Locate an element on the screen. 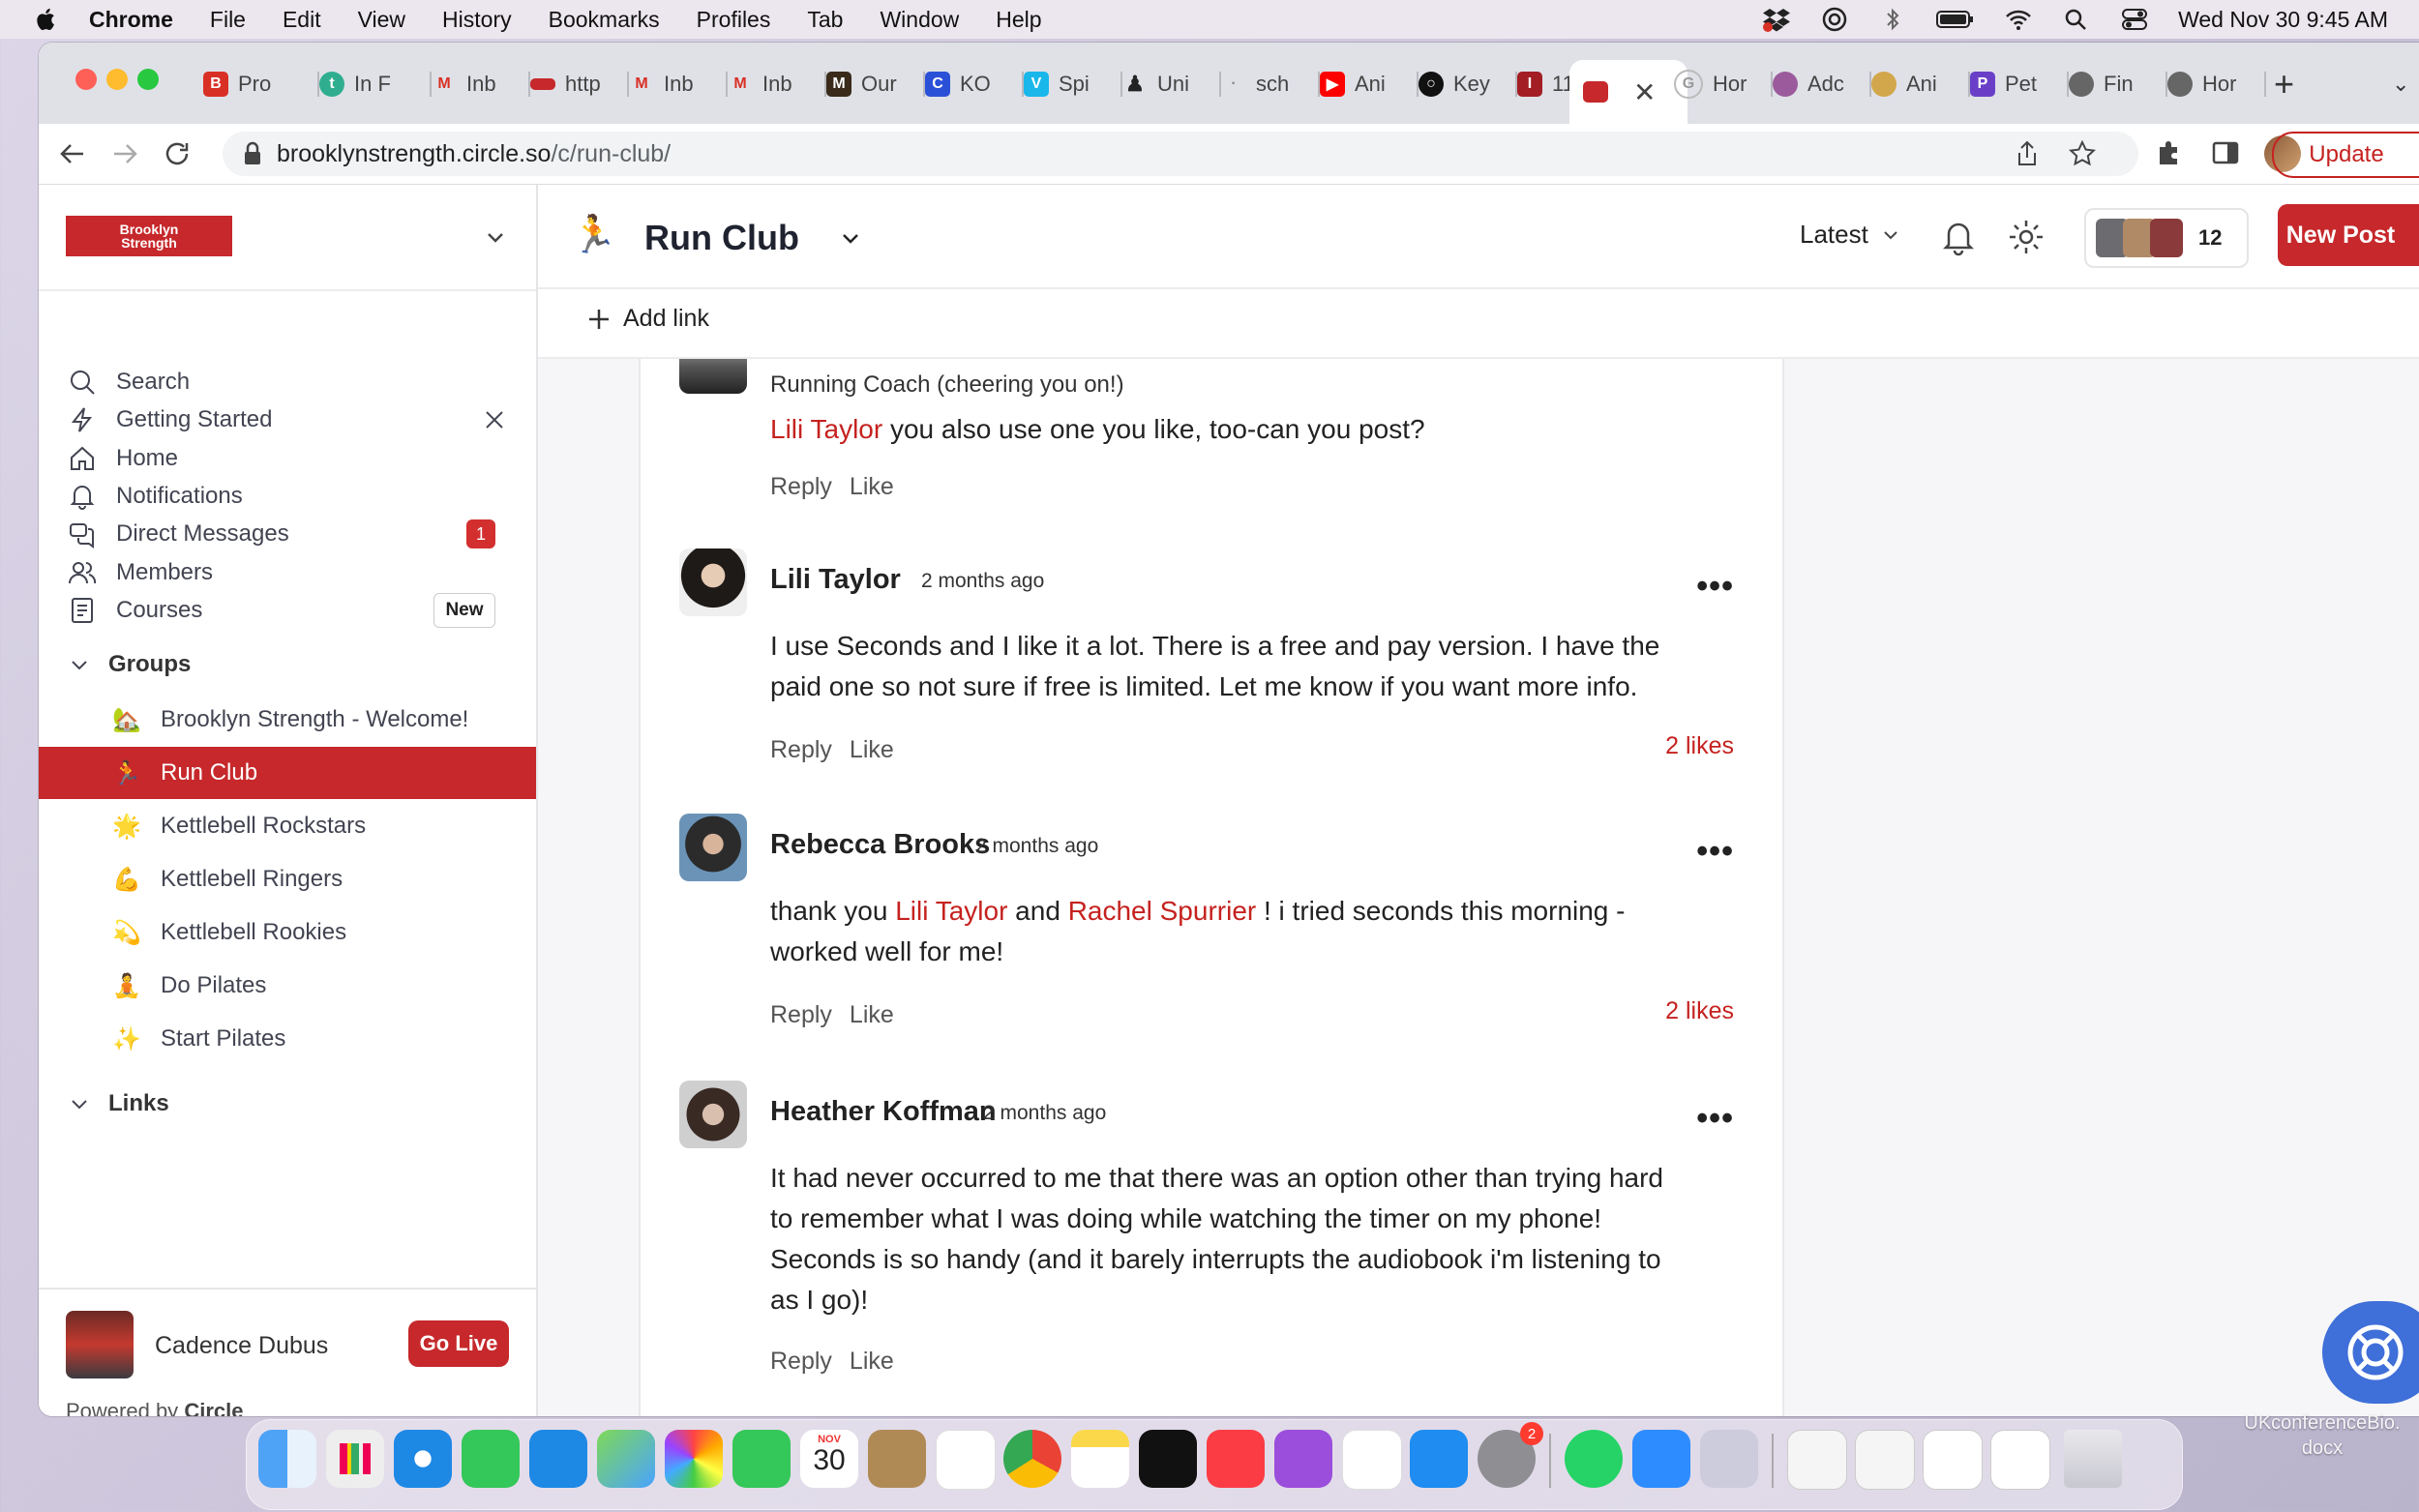 This screenshot has width=2419, height=1512. sidebar-item-courses: Courses New is located at coordinates (296, 610).